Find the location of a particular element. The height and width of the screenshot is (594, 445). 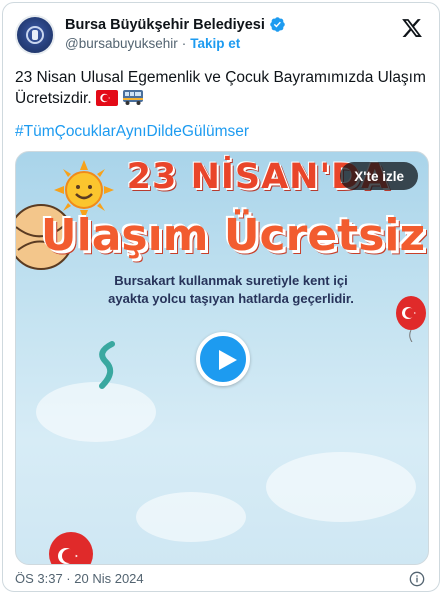

name-row: Bursa Büyükşehir Belediyesi is located at coordinates (175, 24).